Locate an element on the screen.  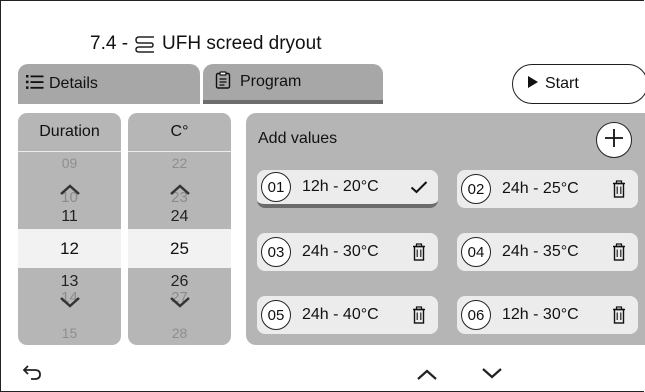
temperature-value-next-3: 28 is located at coordinates (179, 333).